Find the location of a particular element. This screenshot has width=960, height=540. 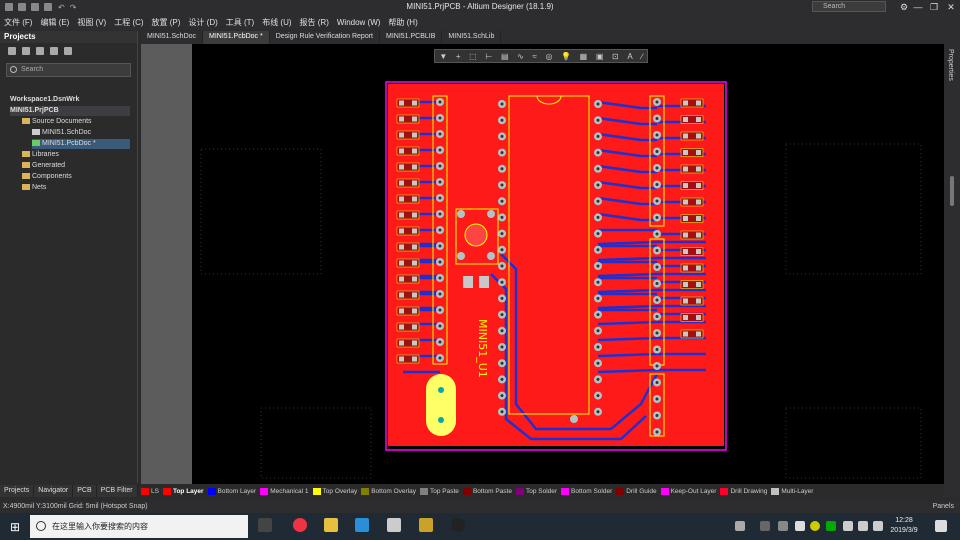

diff-pair-icon: ≈ is located at coordinates (534, 56).